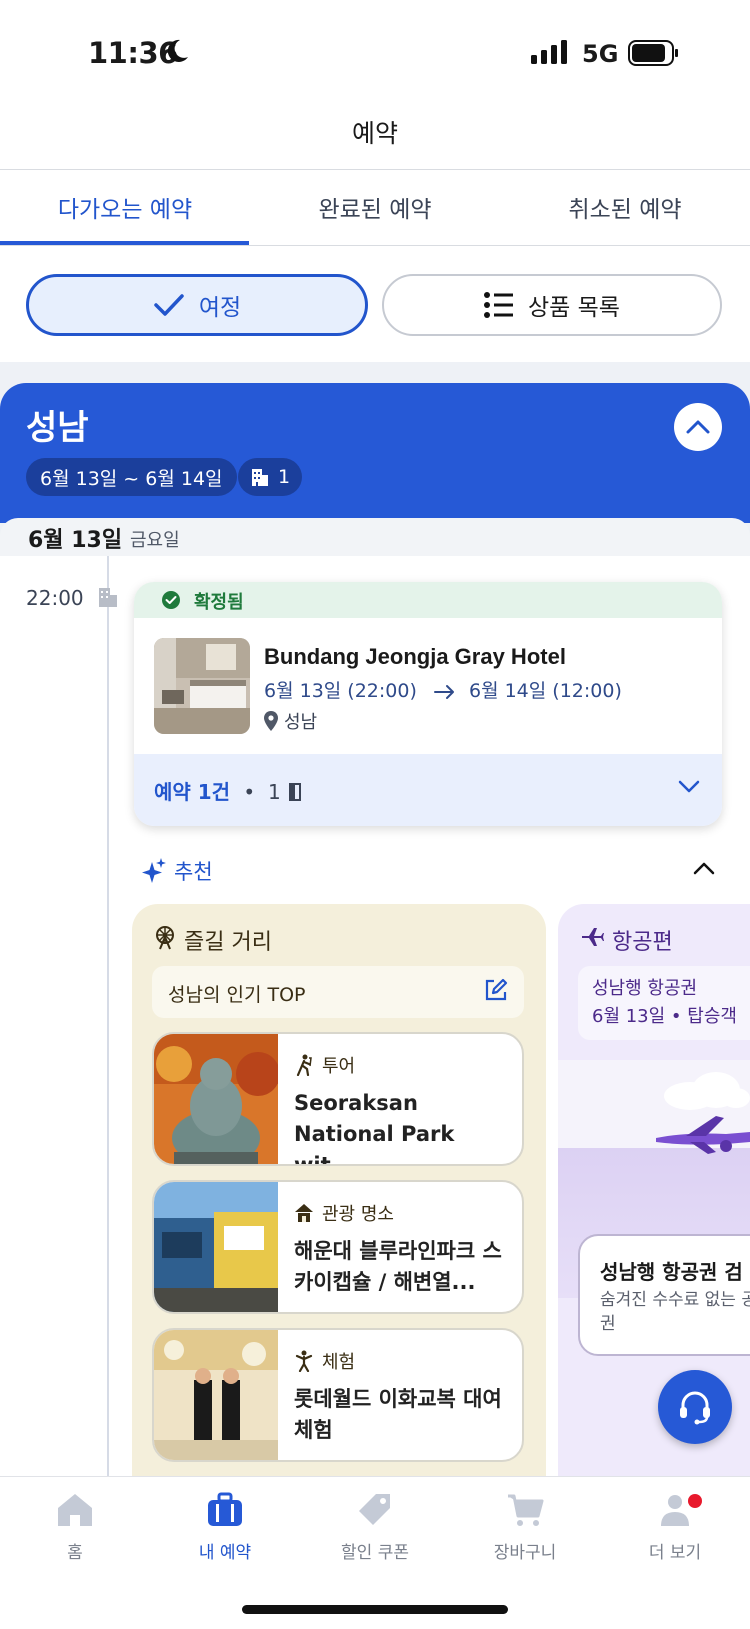 Image resolution: width=750 pixels, height=1629 pixels. I want to click on booking-time: 22:00, so click(55, 598).